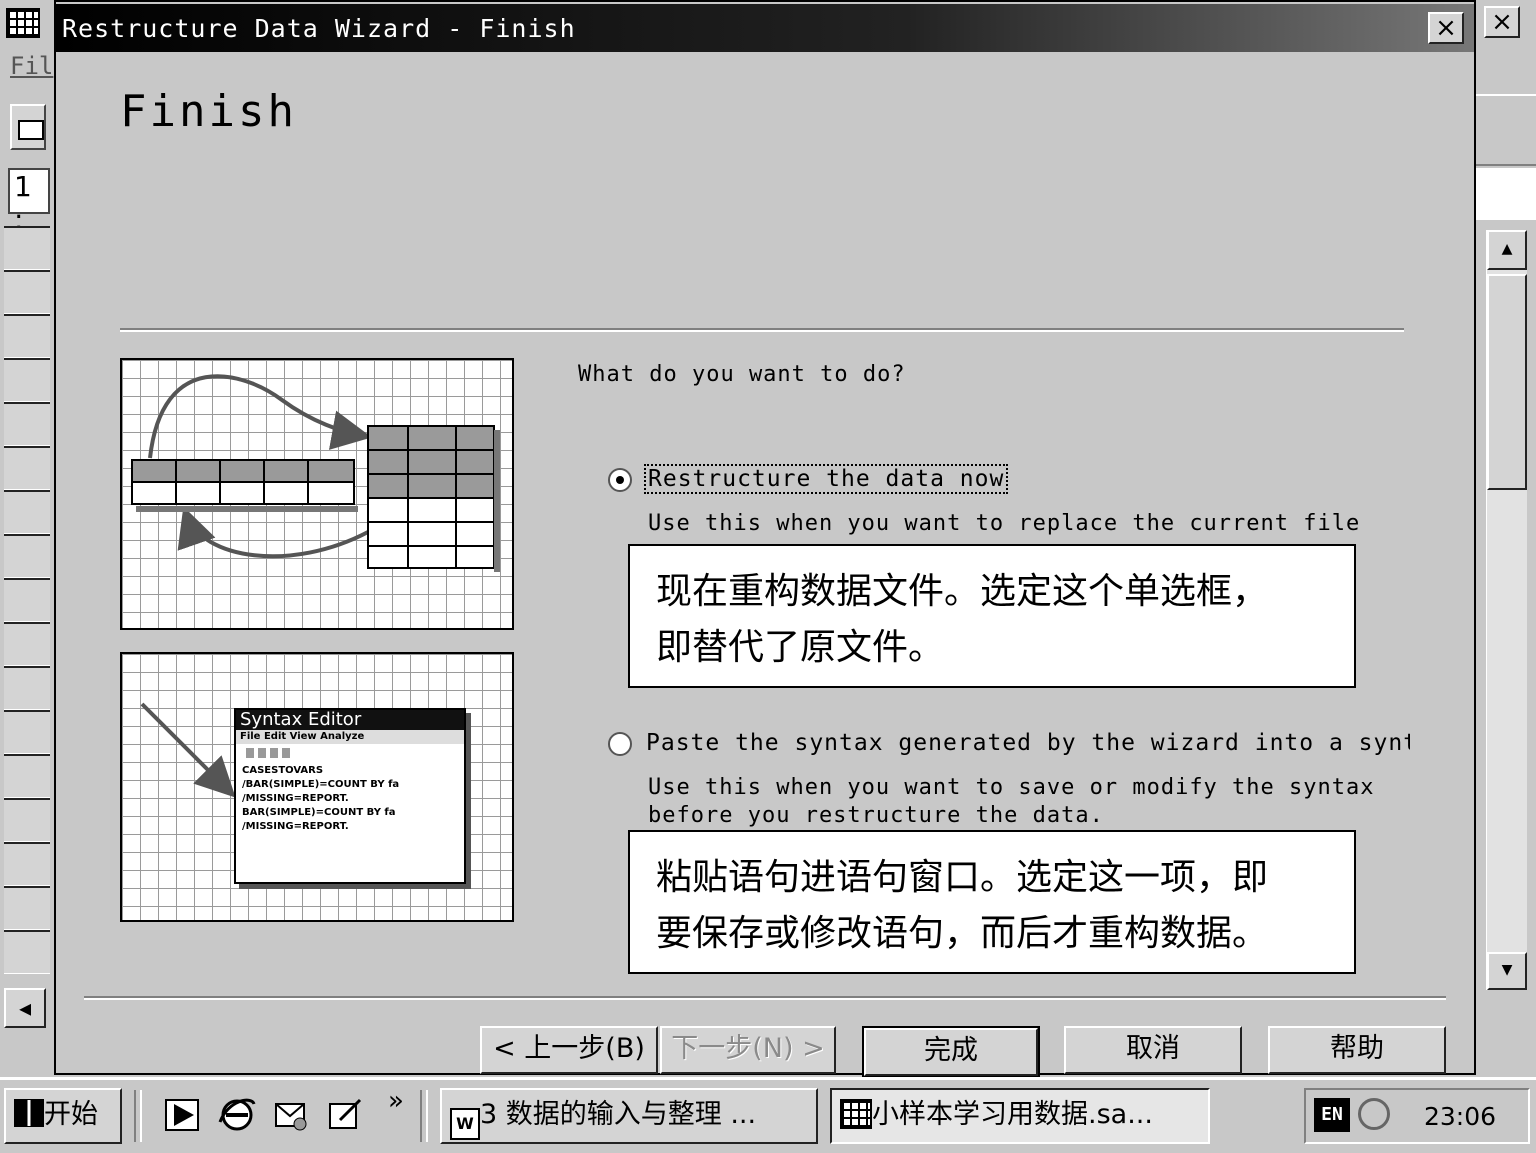 This screenshot has width=1536, height=1153. Describe the element at coordinates (1506, 610) in the screenshot. I see `vertical-scrollbar: ▲ ▼` at that location.